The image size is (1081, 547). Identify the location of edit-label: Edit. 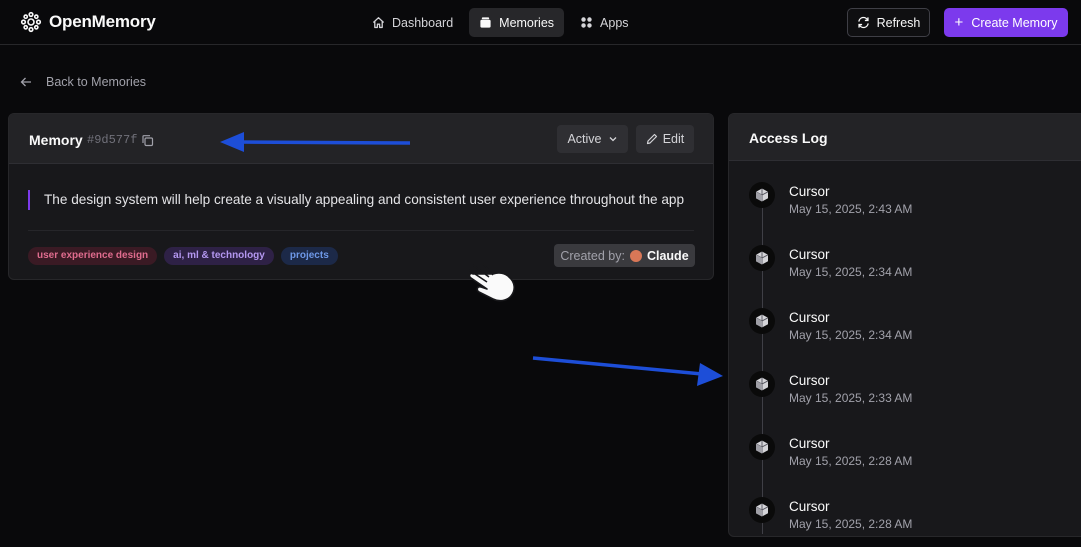
(673, 139).